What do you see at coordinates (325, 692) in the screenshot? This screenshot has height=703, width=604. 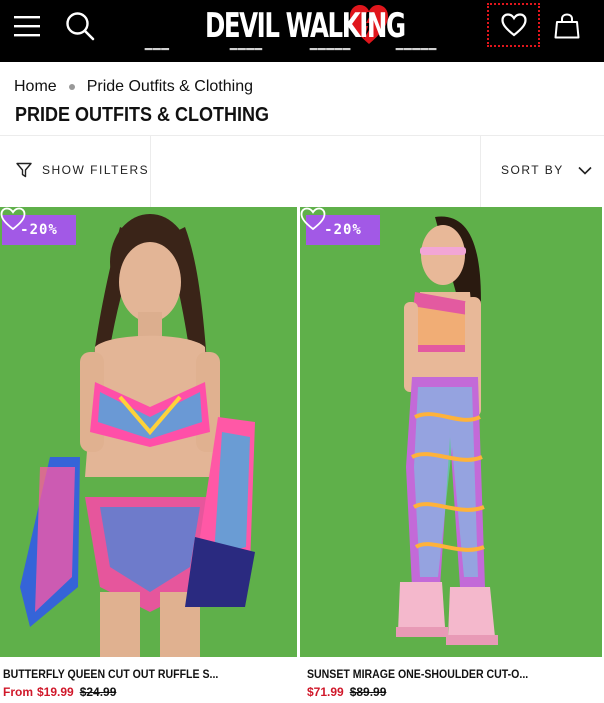 I see `sale-price: $71.99` at bounding box center [325, 692].